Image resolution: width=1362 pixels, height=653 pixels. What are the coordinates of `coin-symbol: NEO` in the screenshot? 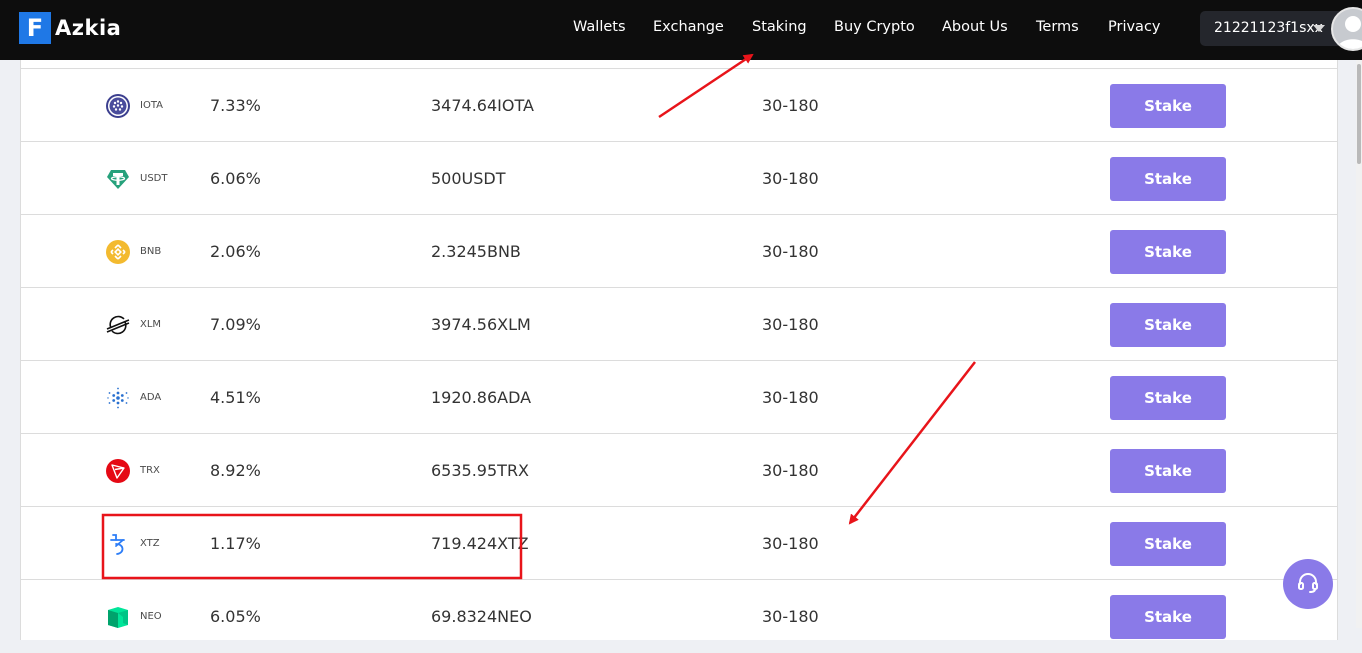 It's located at (151, 616).